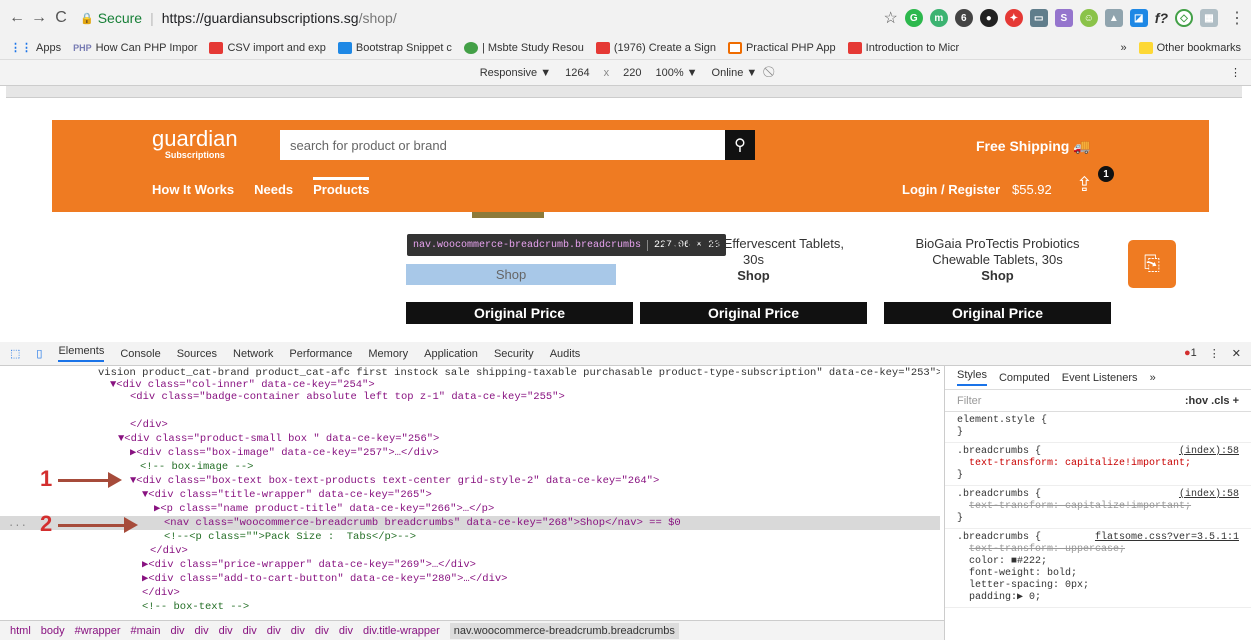  I want to click on error-indicator: ●1, so click(1190, 353).